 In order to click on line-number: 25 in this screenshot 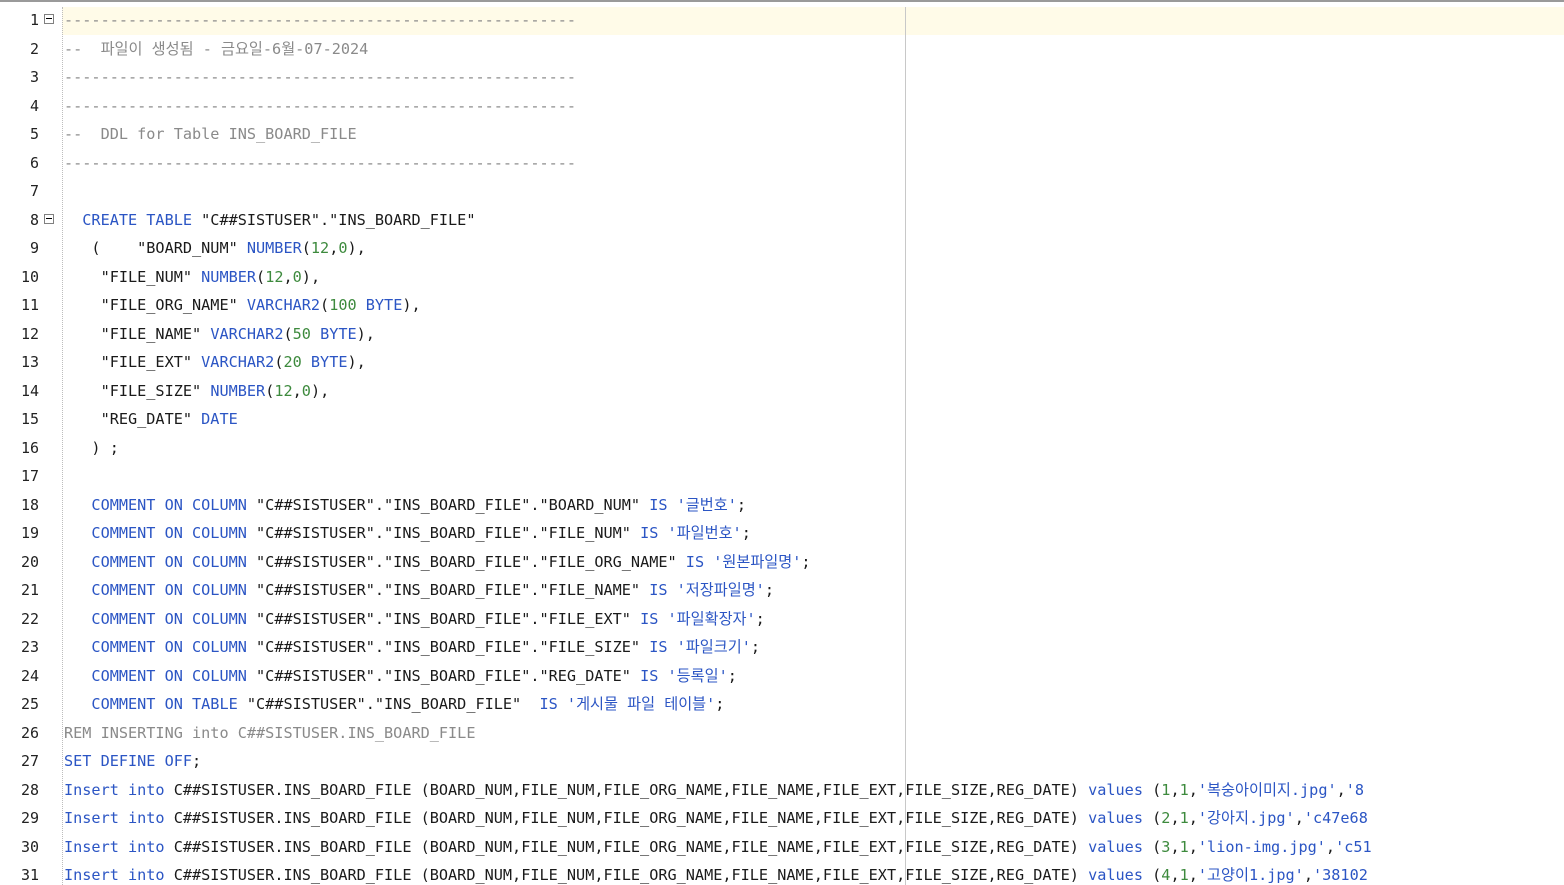, I will do `click(29, 704)`.